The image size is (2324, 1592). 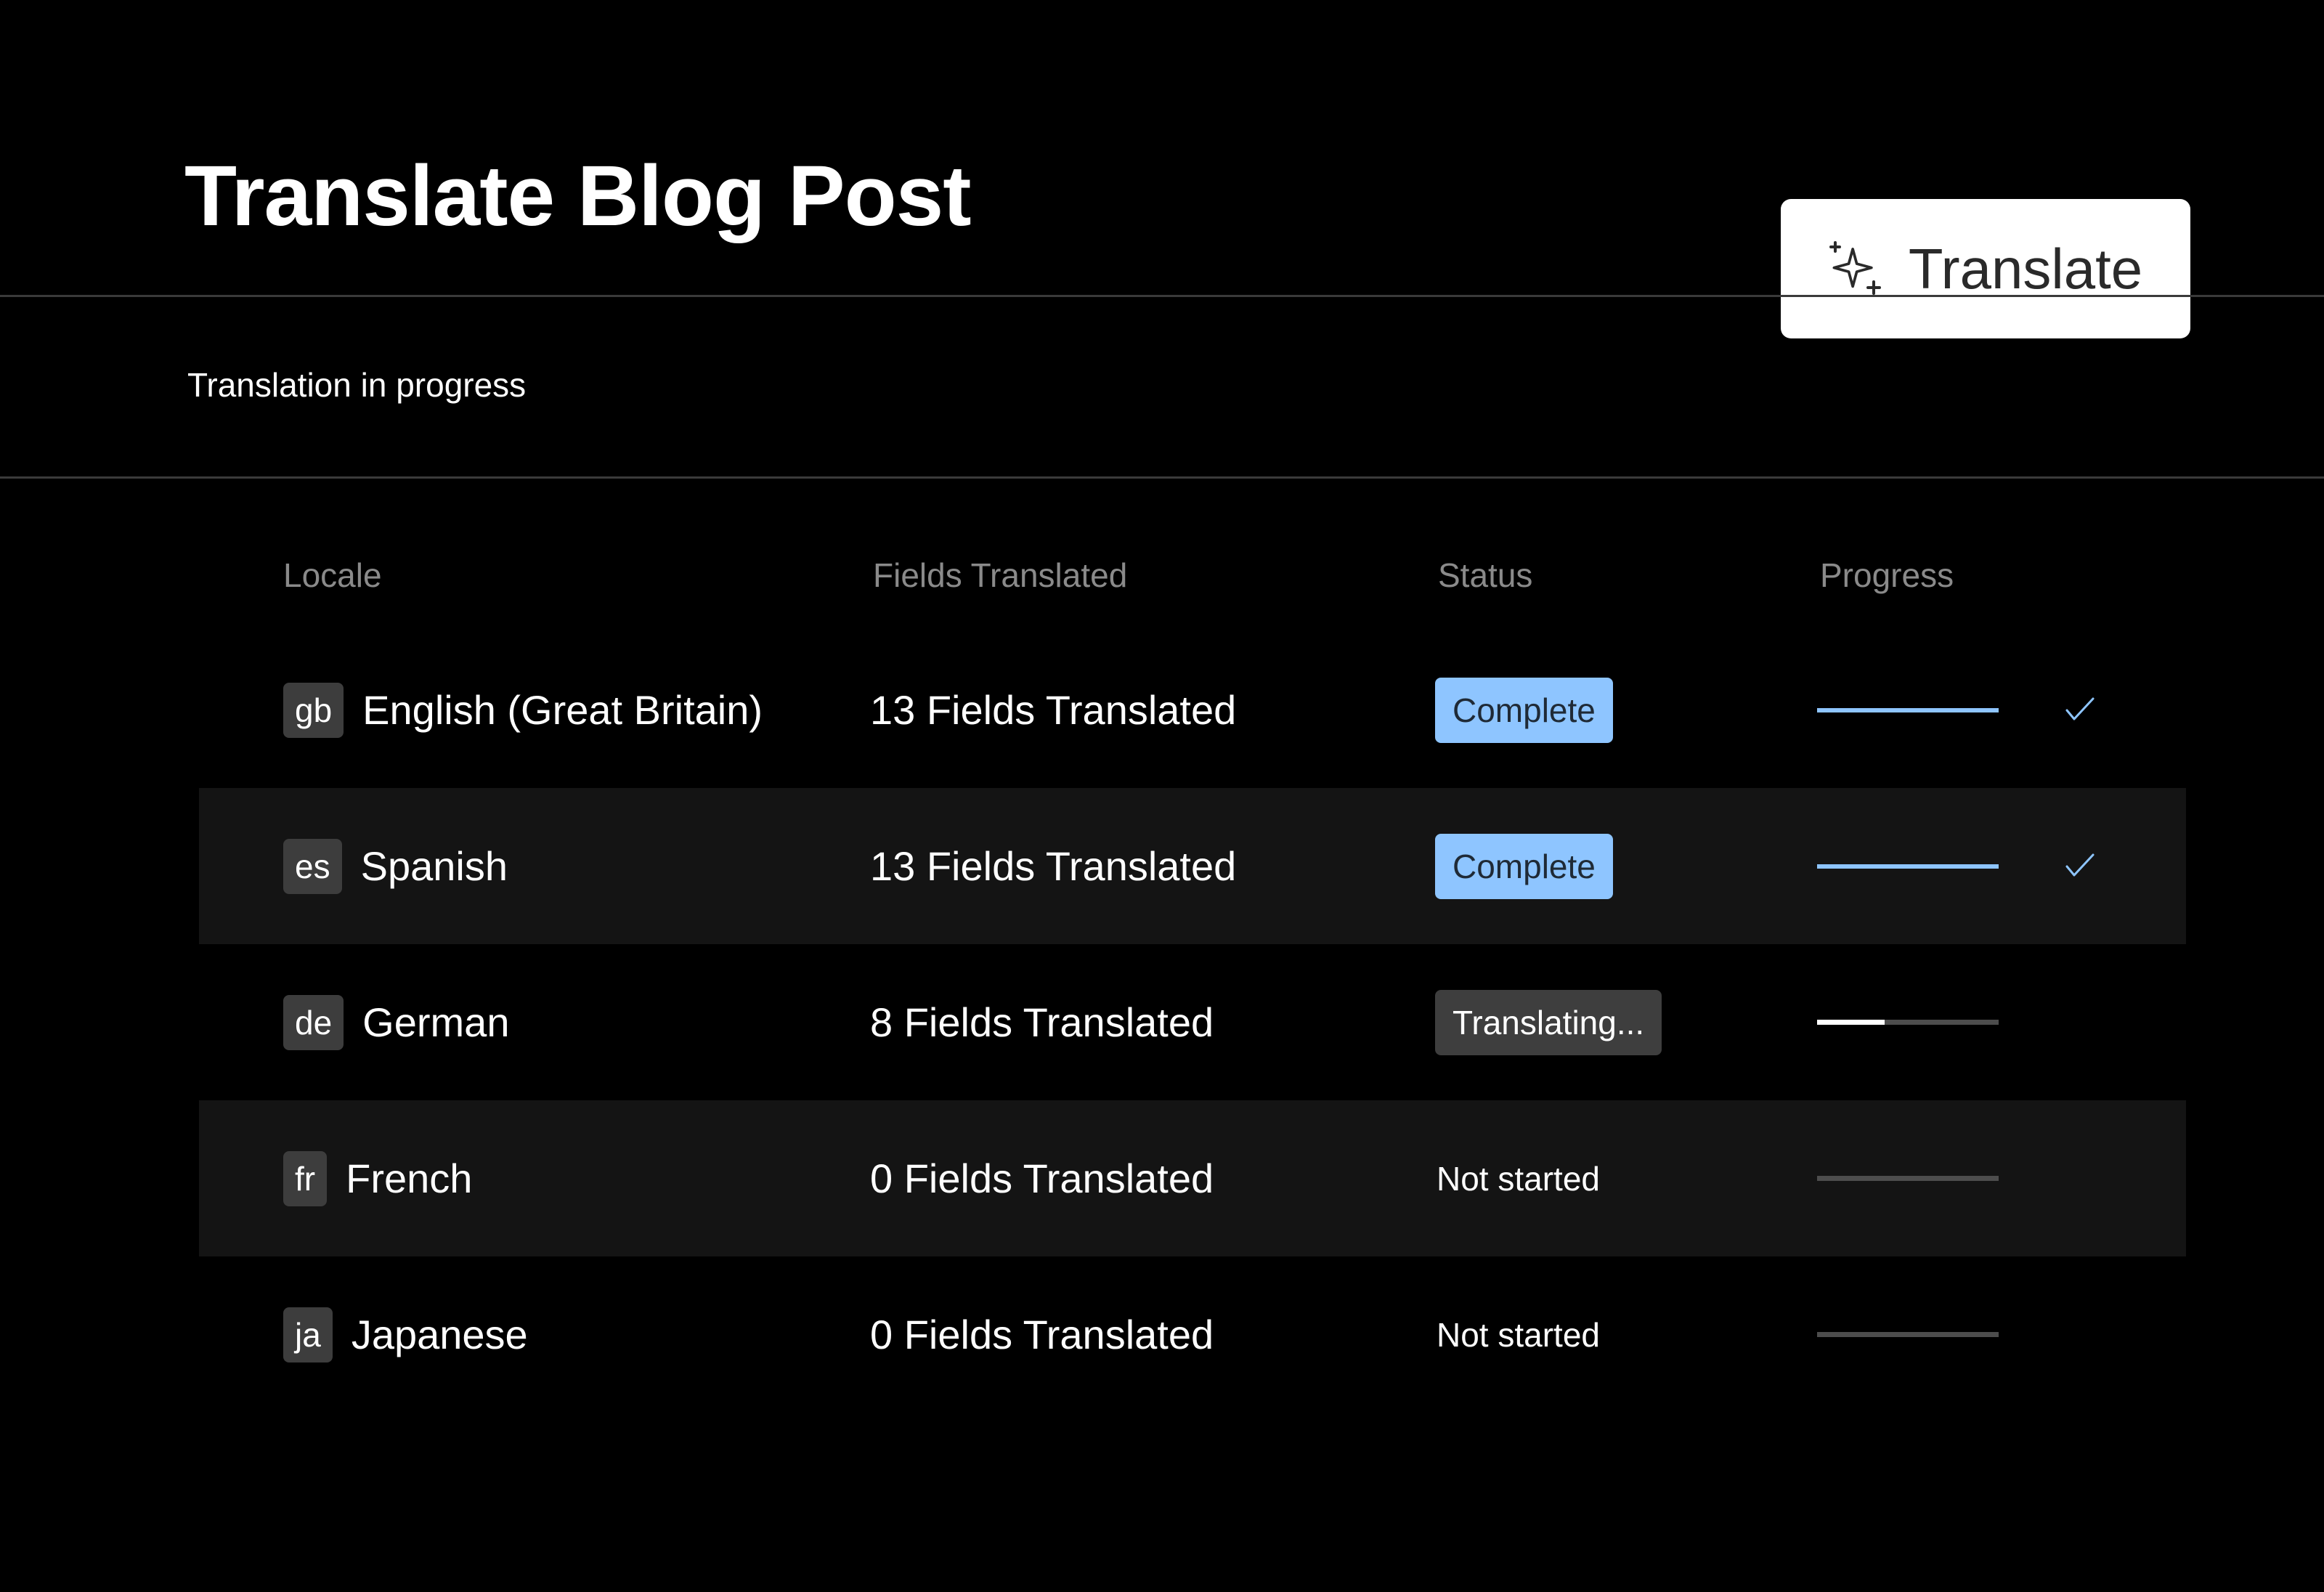 I want to click on locale-cell: gb English (Great Britain), so click(x=523, y=710).